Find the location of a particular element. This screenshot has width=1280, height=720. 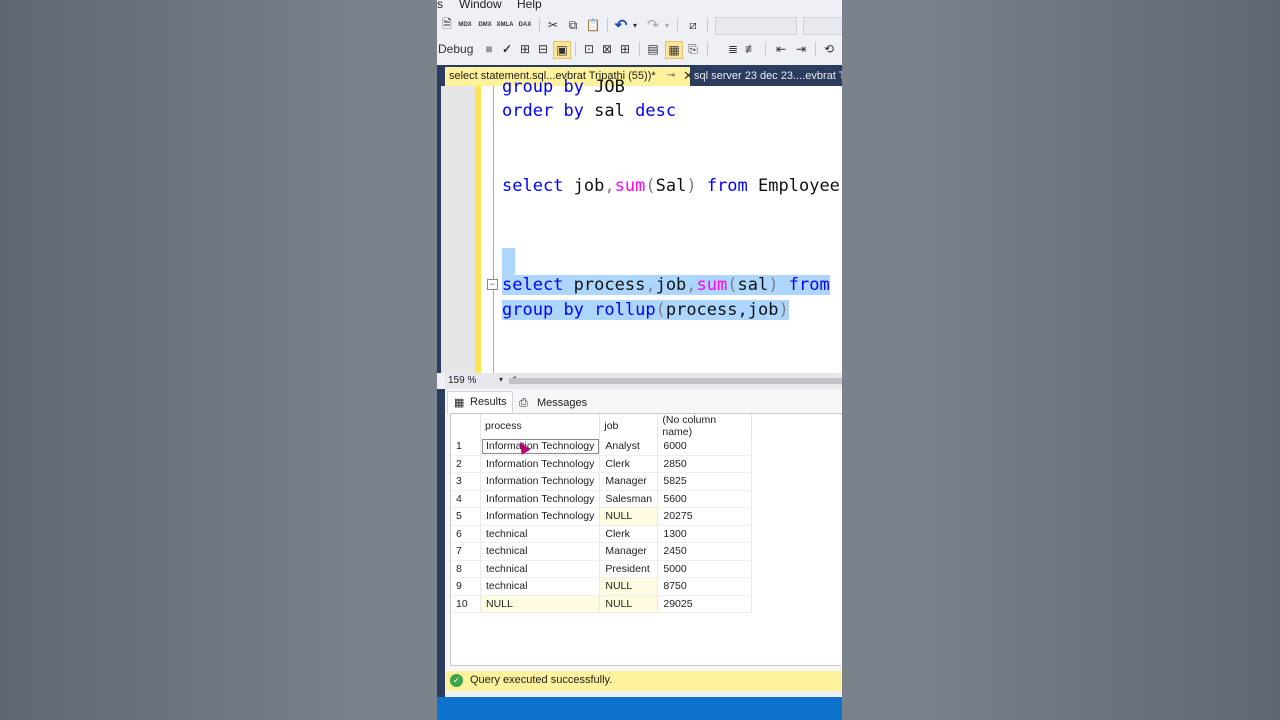

standard-toolbar: 🗎 MDX DMX XMLA DAX ✂ ⧉ 📋 ↶ ▾ ↷ ▾ ⧄ is located at coordinates (639, 25).